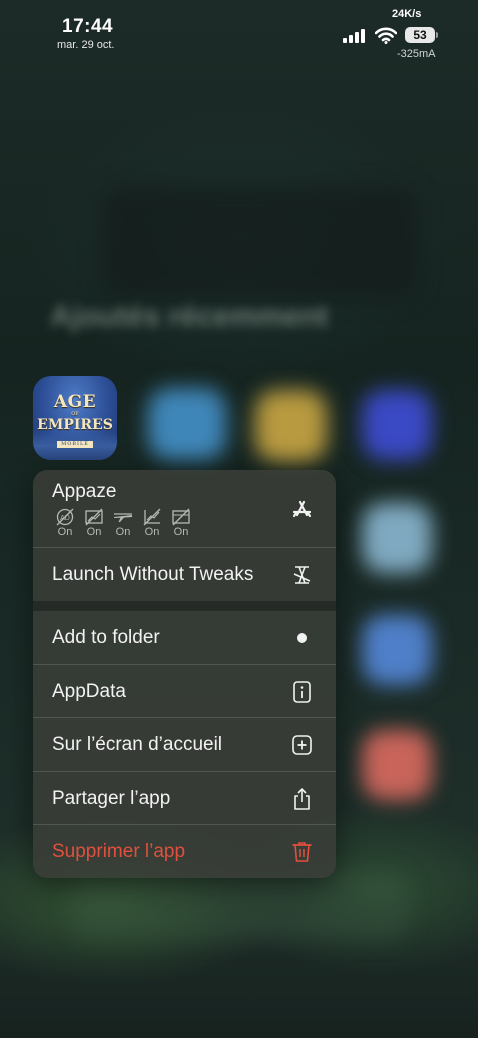 This screenshot has width=478, height=1038. I want to click on appaze-toggle-layers: On, so click(181, 523).